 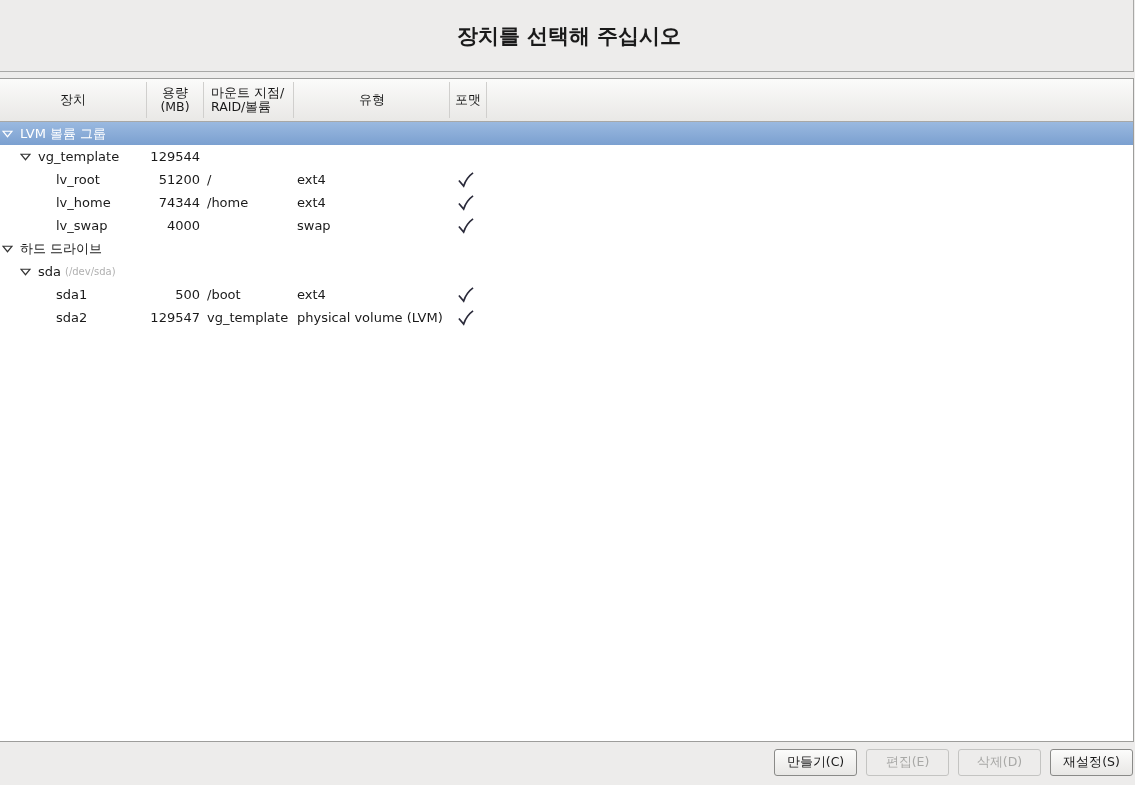 What do you see at coordinates (61, 248) in the screenshot?
I see `device-name: 하드 드라이브` at bounding box center [61, 248].